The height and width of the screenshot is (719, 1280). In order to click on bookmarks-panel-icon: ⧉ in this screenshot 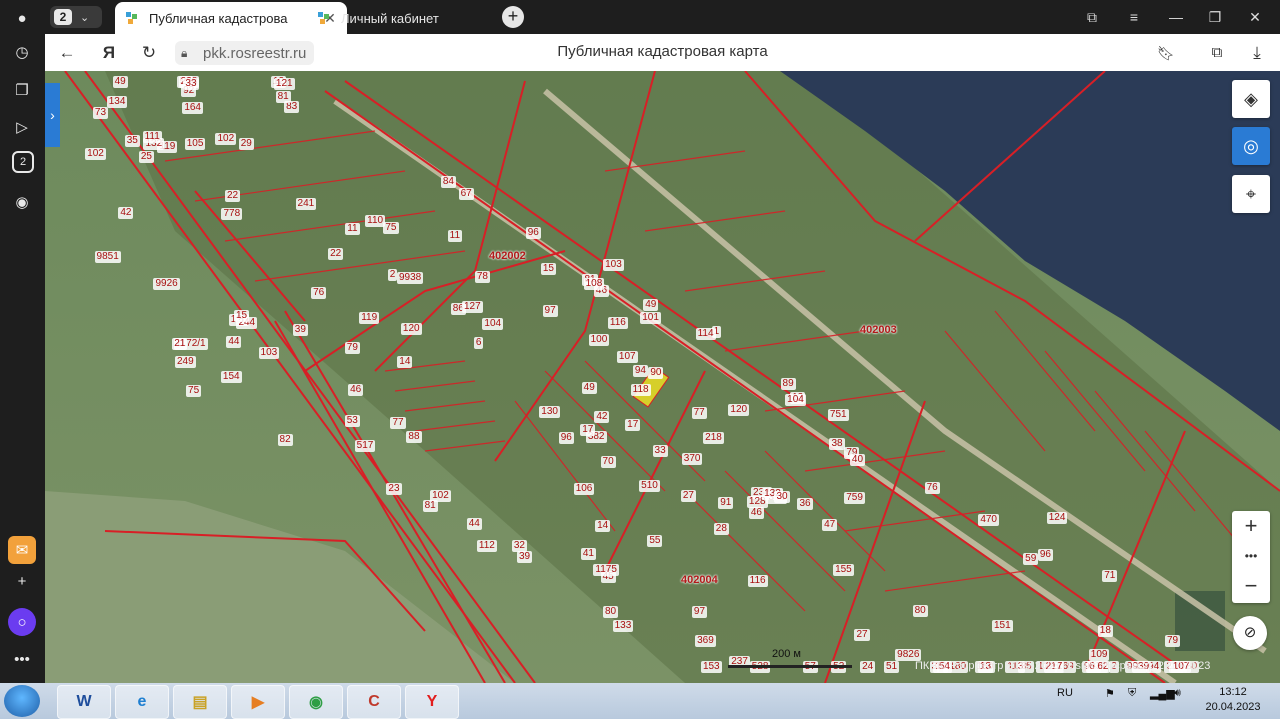, I will do `click(1092, 17)`.